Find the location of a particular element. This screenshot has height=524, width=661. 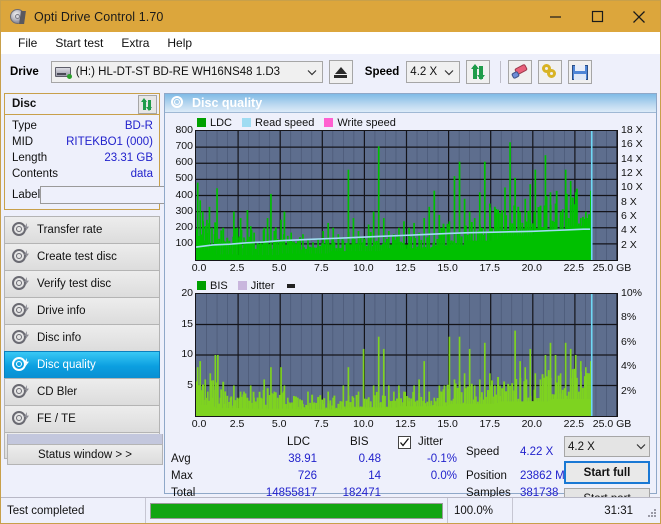

y2-tick-label: 2% is located at coordinates (629, 390).